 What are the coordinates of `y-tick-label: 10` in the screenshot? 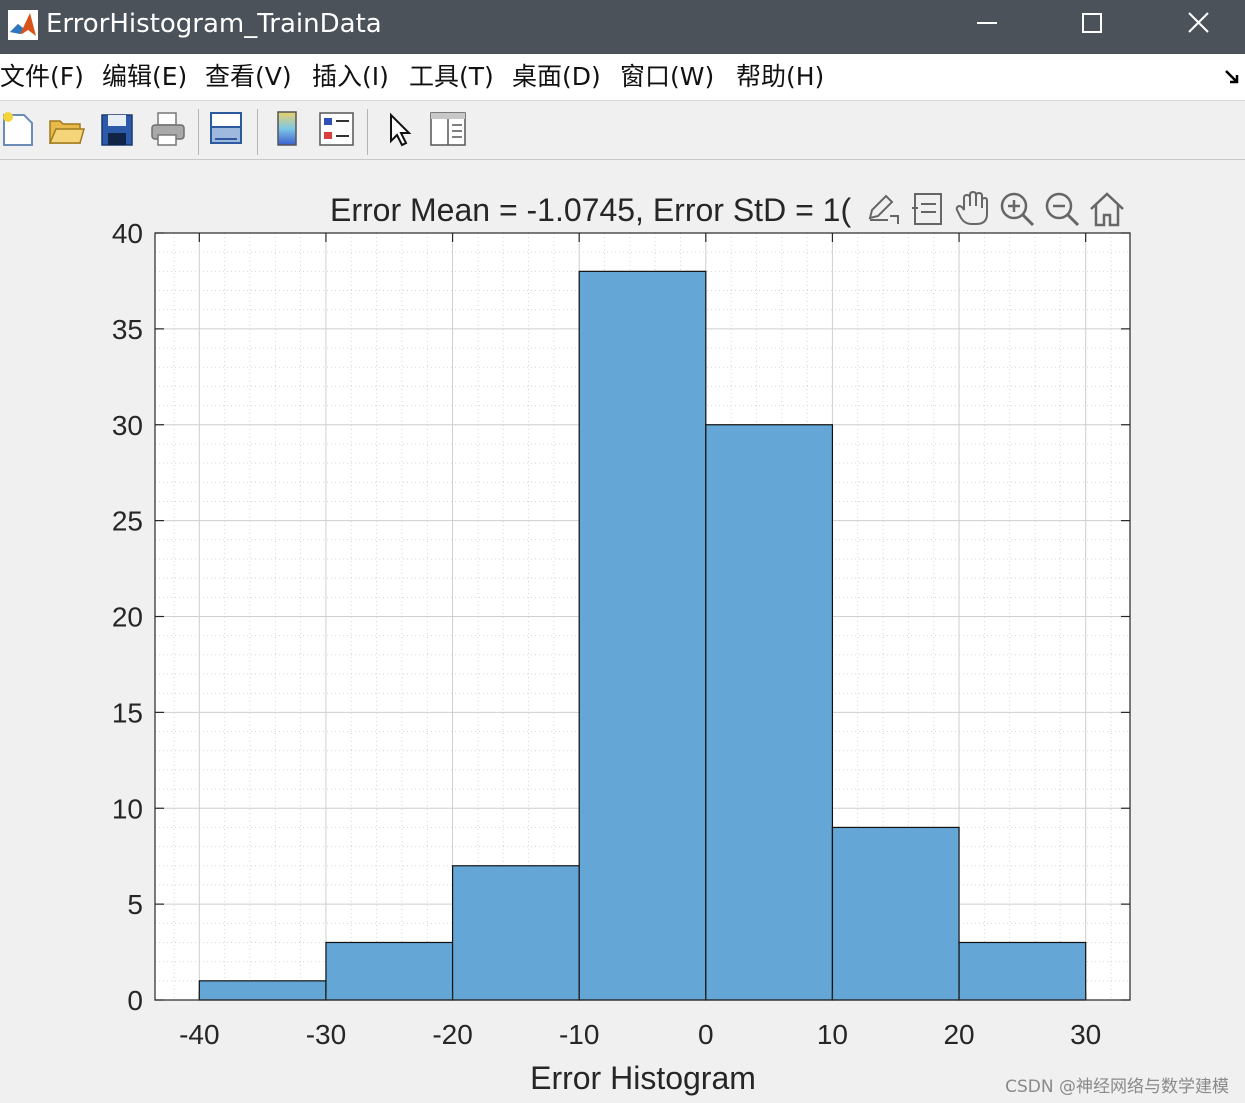 It's located at (127, 808).